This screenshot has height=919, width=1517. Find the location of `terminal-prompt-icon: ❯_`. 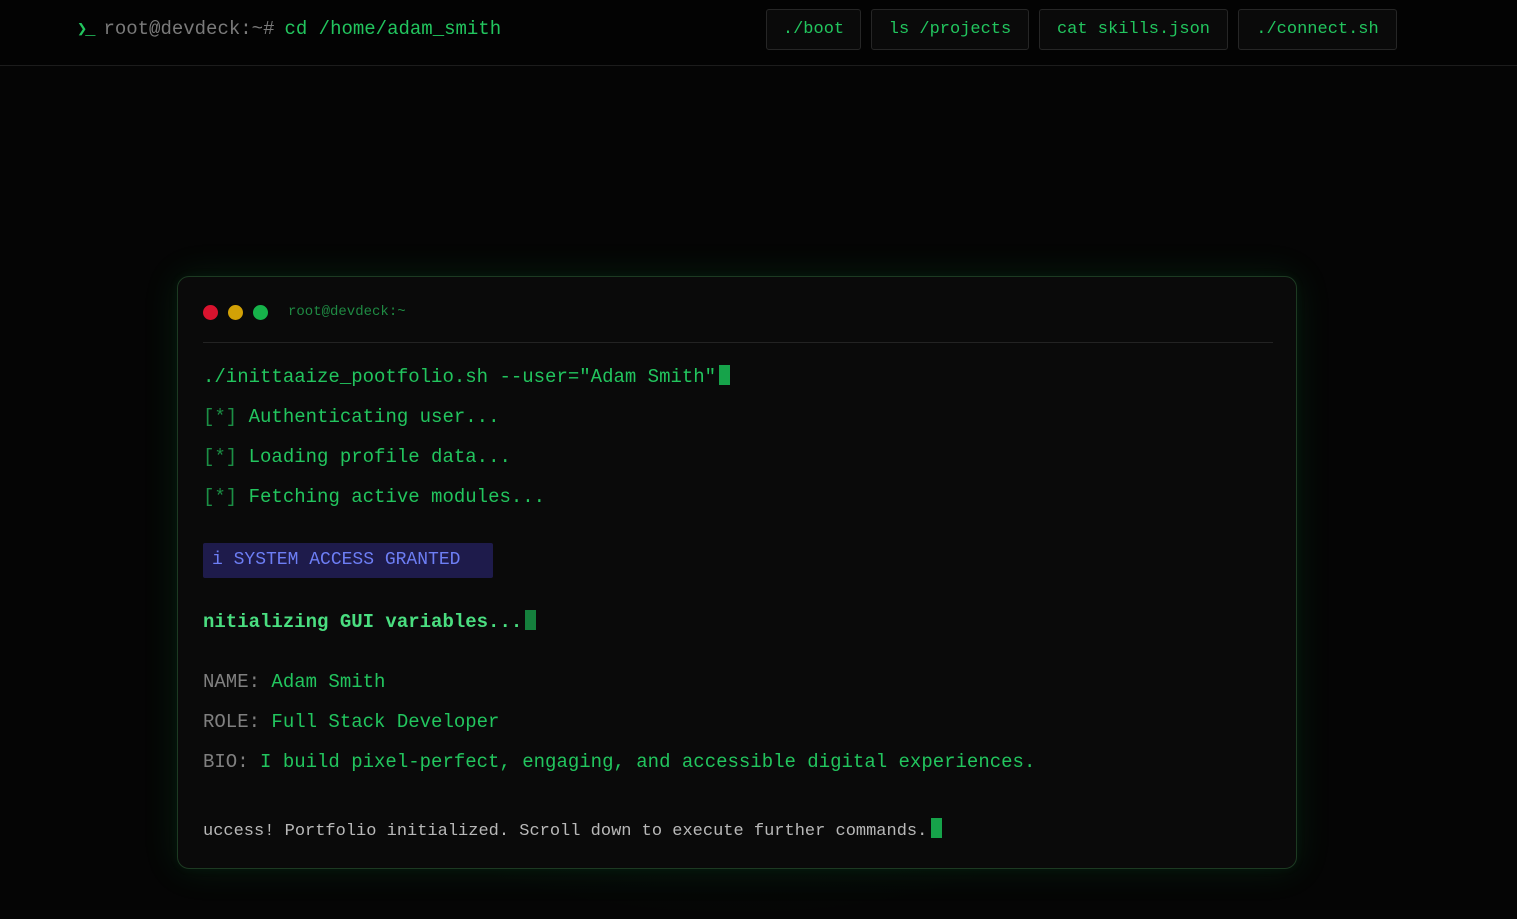

terminal-prompt-icon: ❯_ is located at coordinates (86, 30).